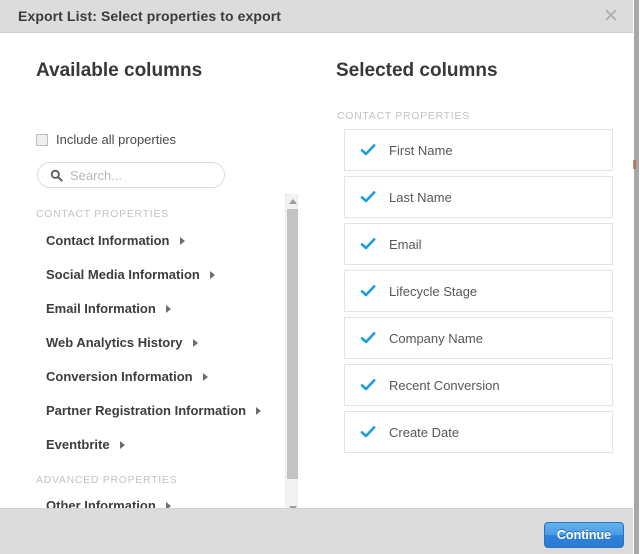 The height and width of the screenshot is (554, 640). I want to click on dialog-footer: Continue, so click(316, 531).